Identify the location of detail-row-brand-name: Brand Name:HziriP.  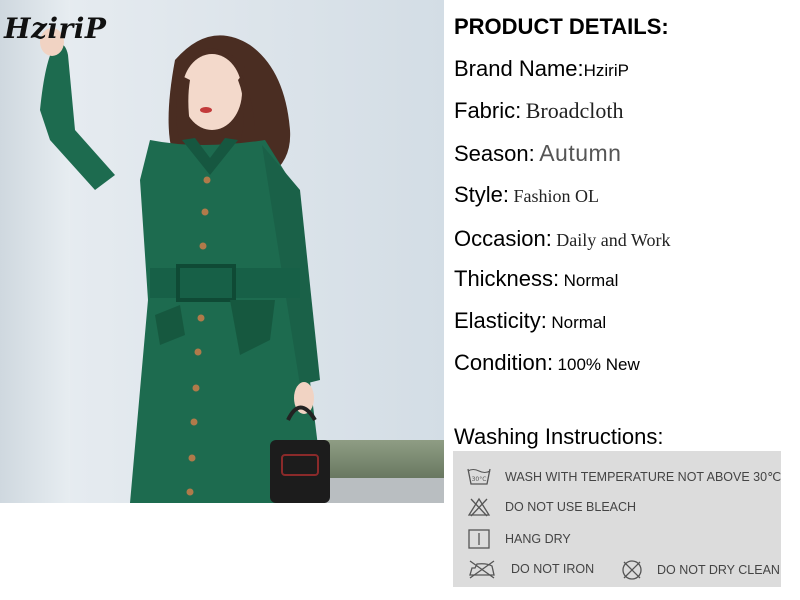
(541, 71).